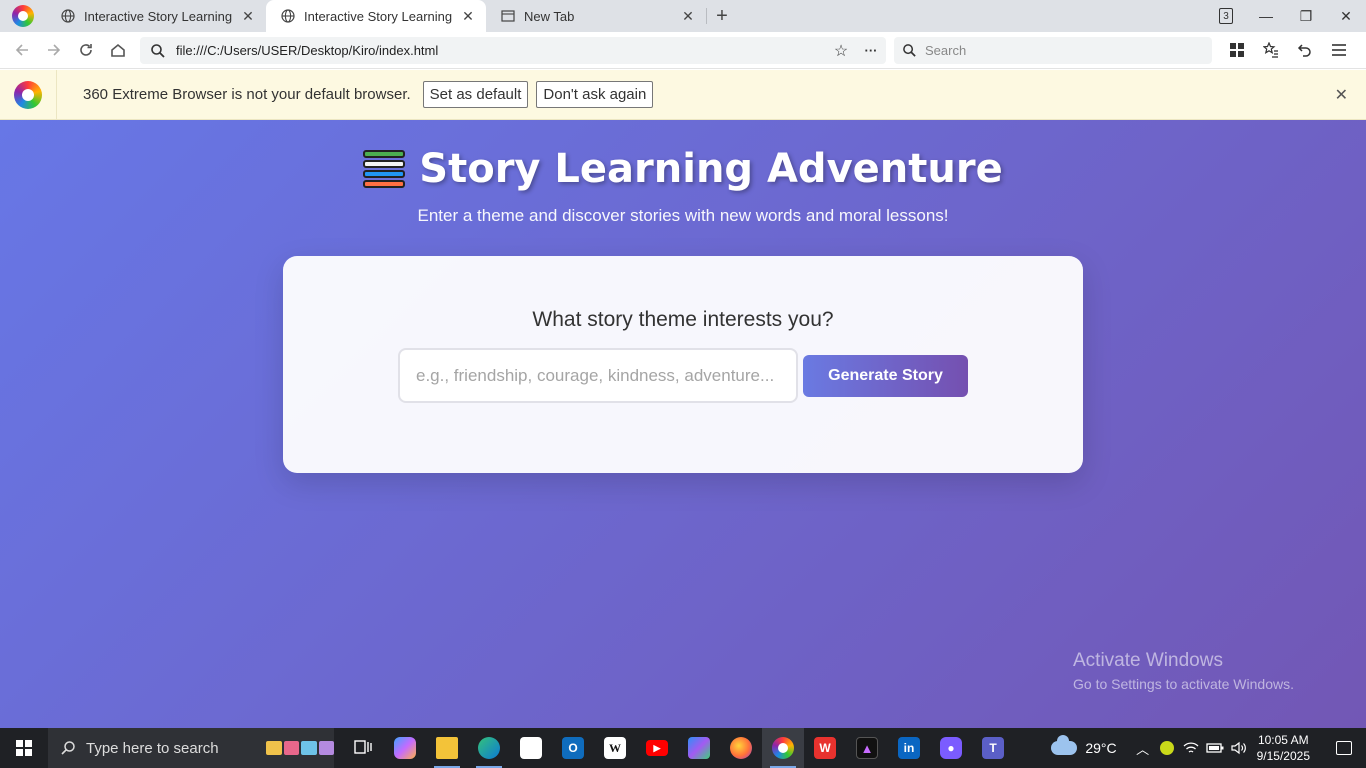 This screenshot has height=768, width=1366. I want to click on wikipedia-icon: W, so click(615, 748).